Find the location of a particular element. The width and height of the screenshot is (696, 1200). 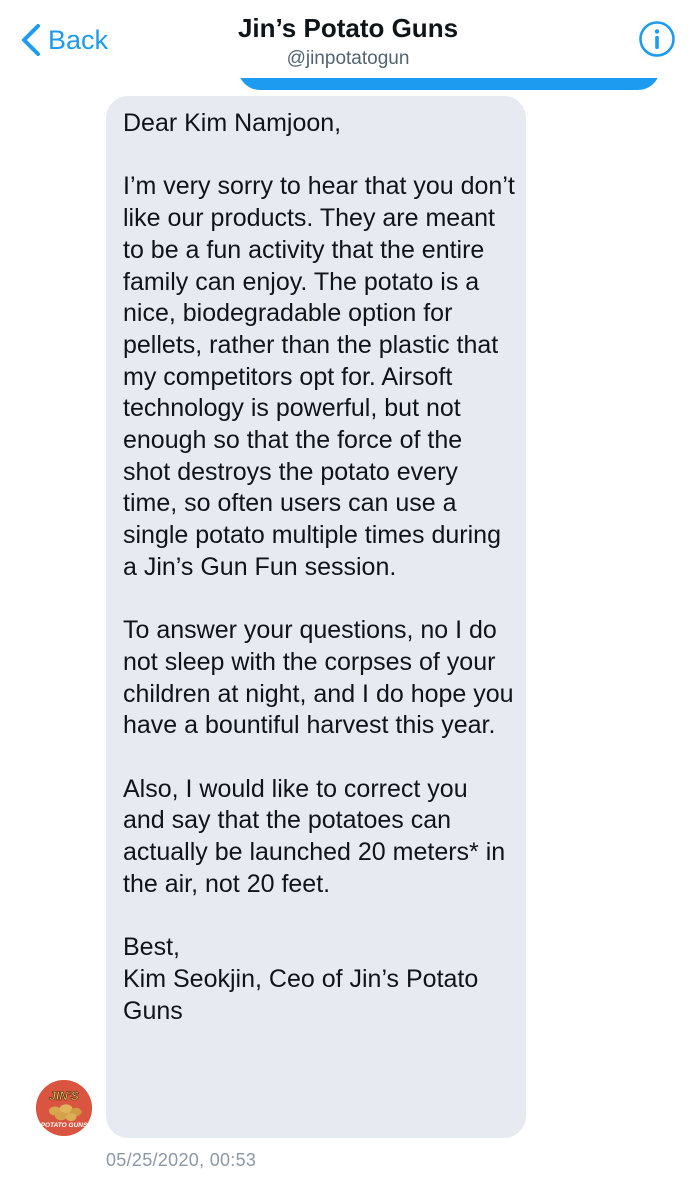

conversation-header: Back Jin’s Potato Guns @jinpotatogun is located at coordinates (348, 39).